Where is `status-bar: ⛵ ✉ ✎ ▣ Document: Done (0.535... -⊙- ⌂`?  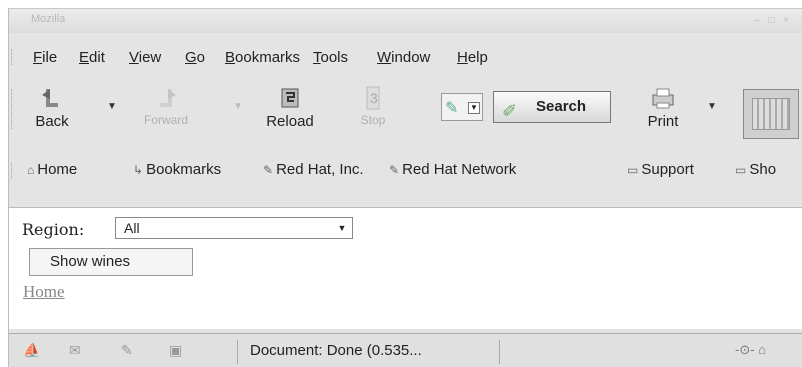 status-bar: ⛵ ✉ ✎ ▣ Document: Done (0.535... -⊙- ⌂ is located at coordinates (405, 350).